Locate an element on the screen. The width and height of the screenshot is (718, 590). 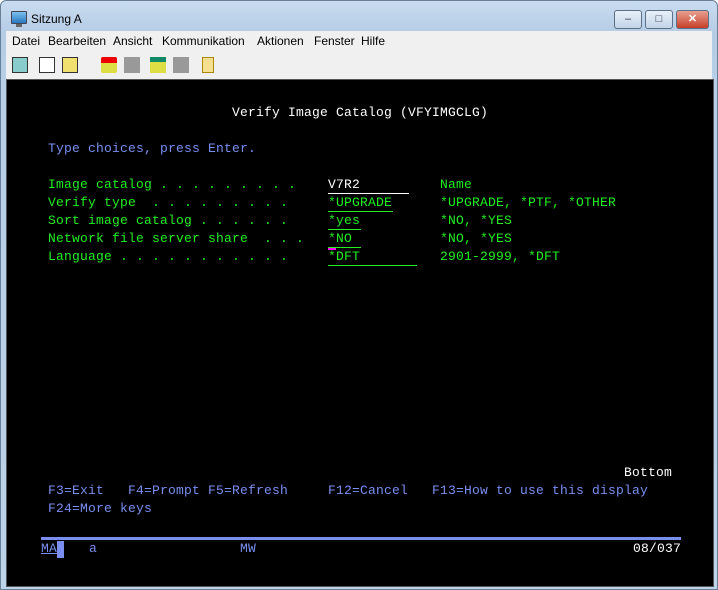
monitor-icon is located at coordinates (19, 19).